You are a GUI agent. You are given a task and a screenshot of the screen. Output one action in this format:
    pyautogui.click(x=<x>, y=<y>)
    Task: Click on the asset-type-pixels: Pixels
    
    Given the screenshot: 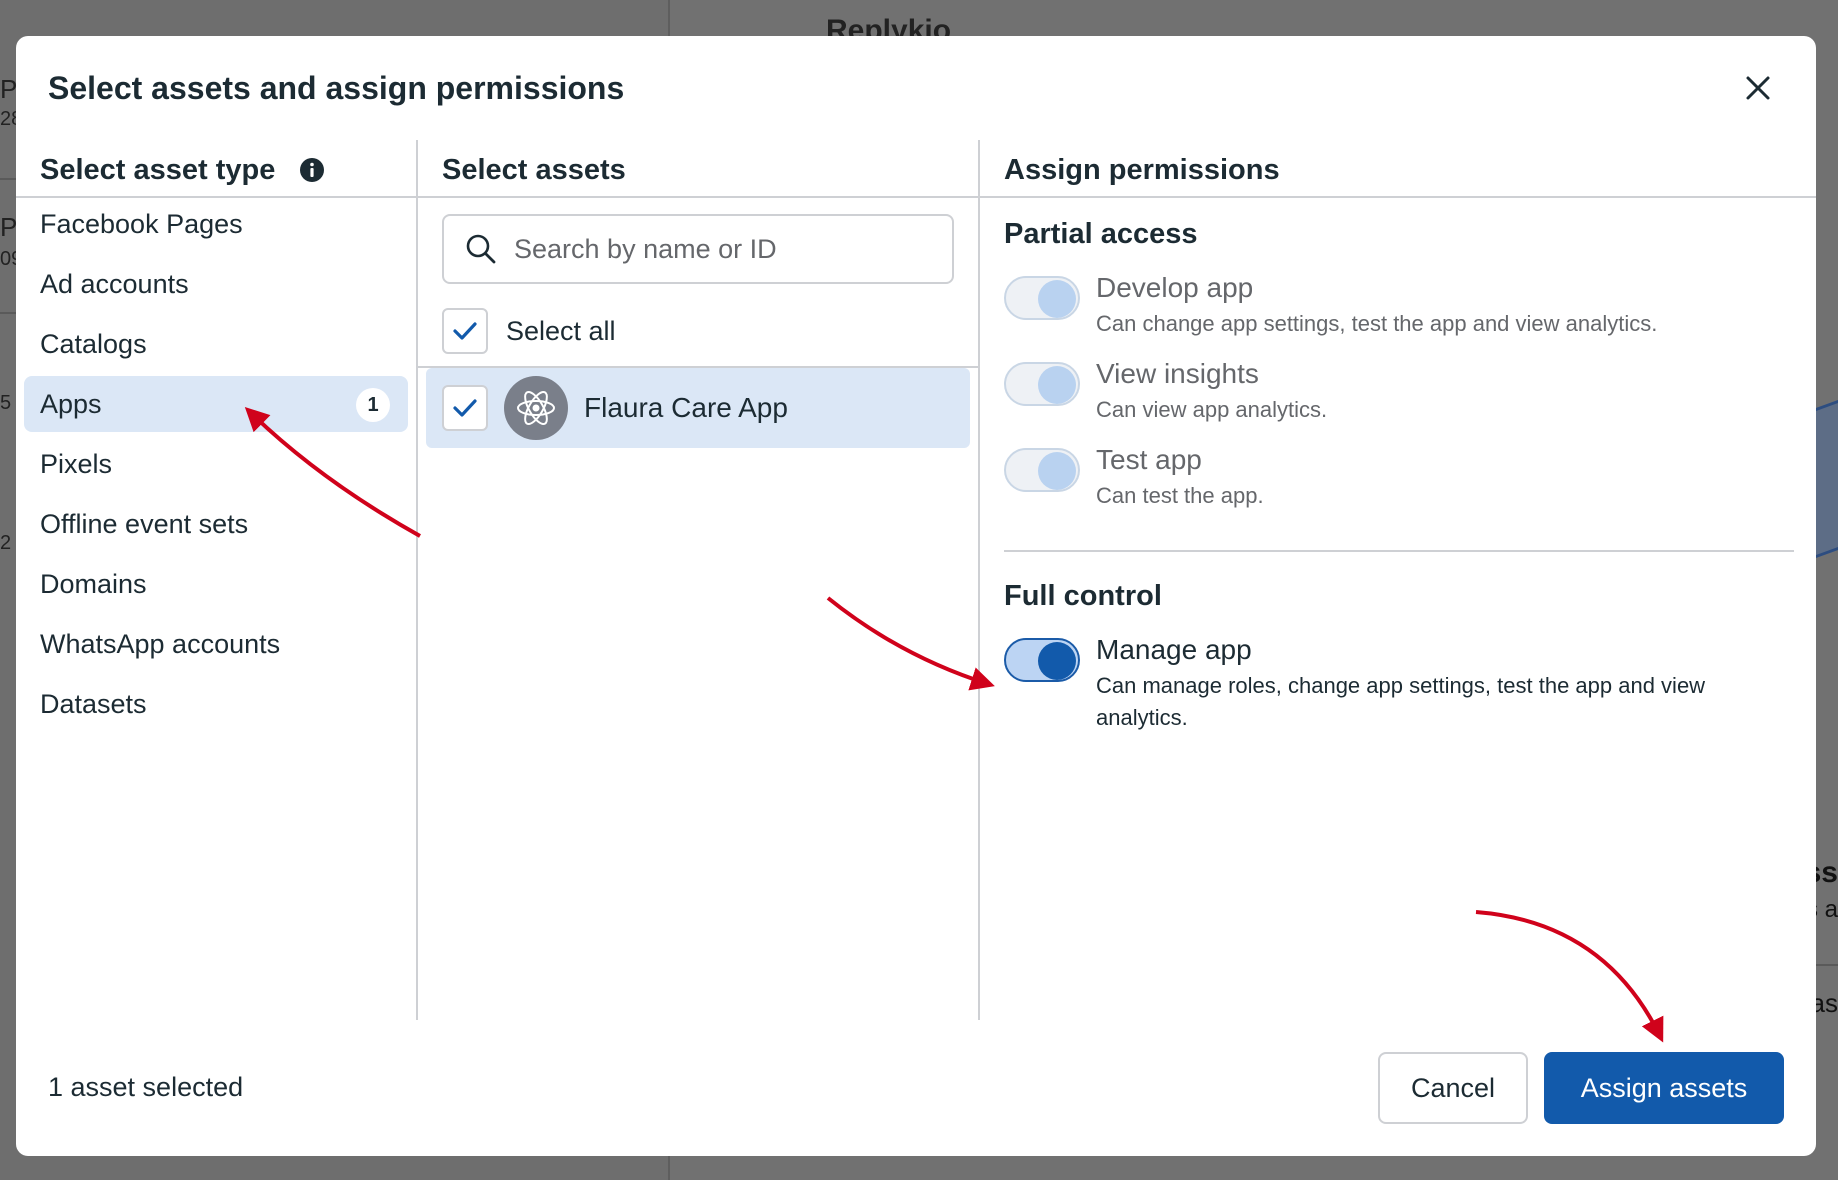 What is the action you would take?
    pyautogui.click(x=216, y=464)
    